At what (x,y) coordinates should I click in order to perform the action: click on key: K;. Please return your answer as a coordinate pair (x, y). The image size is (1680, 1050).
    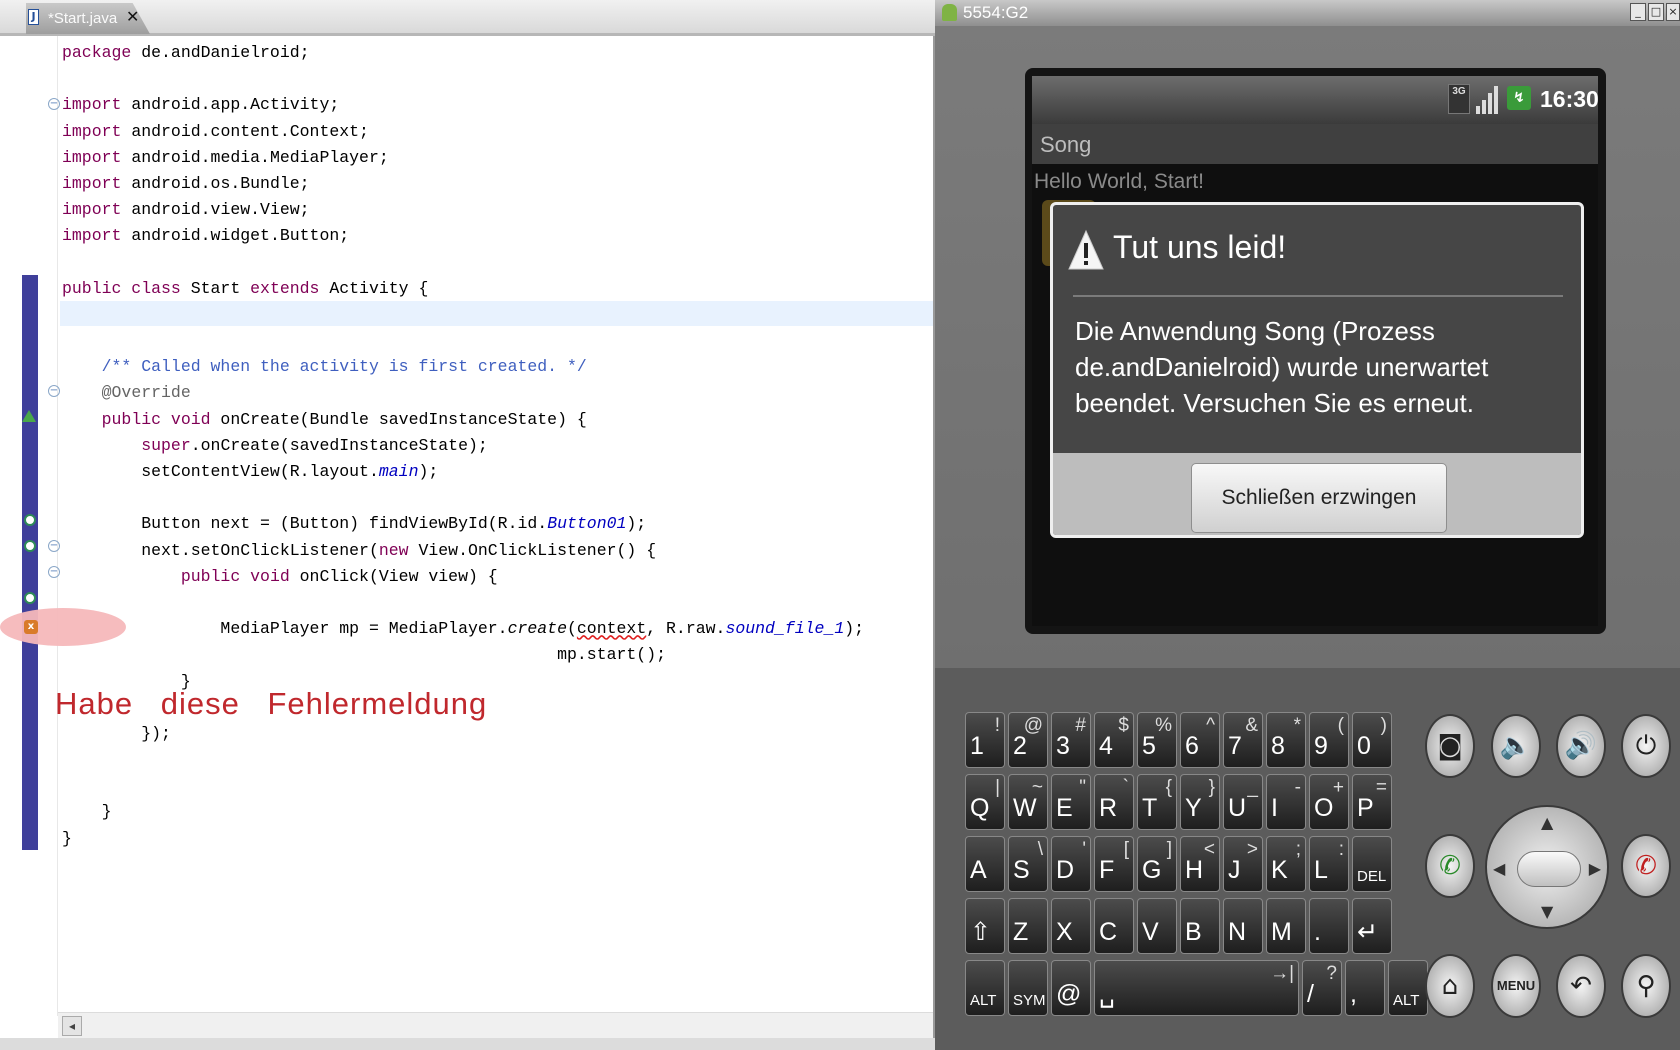
    Looking at the image, I should click on (1286, 864).